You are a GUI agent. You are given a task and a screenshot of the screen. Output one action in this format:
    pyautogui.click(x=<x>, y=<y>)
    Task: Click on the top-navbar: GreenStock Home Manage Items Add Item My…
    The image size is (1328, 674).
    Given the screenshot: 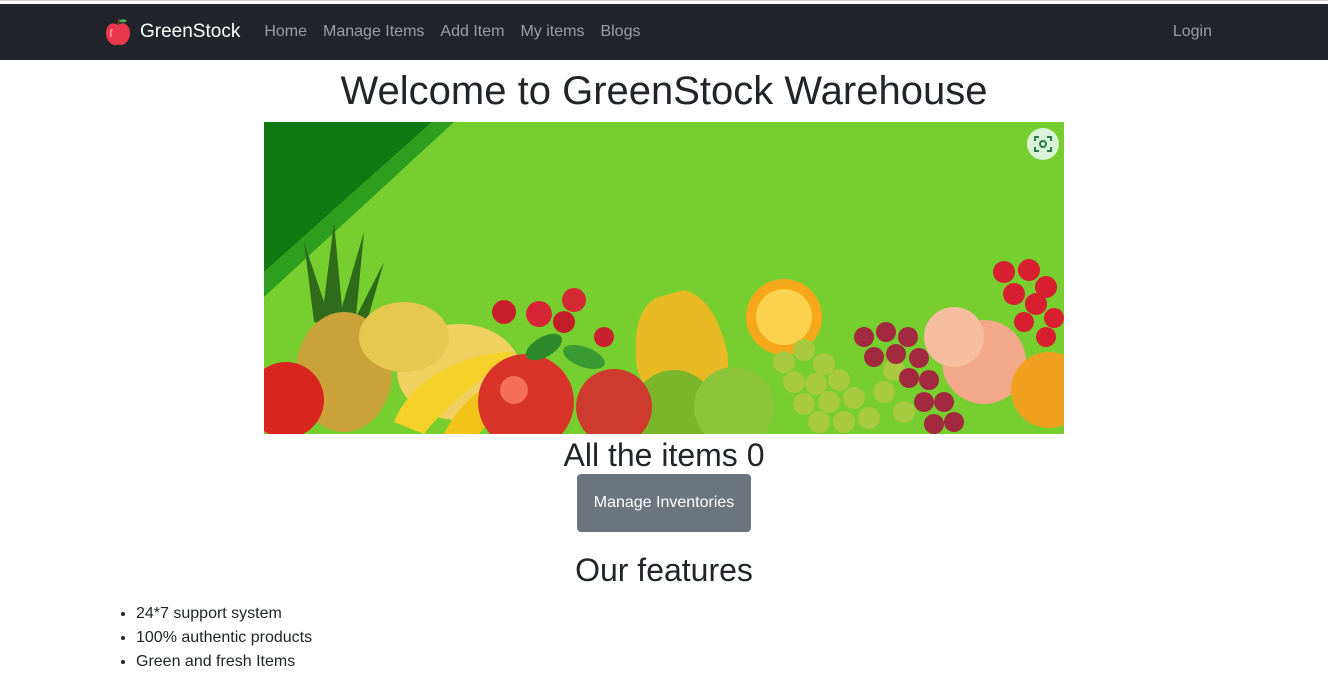 What is the action you would take?
    pyautogui.click(x=664, y=32)
    